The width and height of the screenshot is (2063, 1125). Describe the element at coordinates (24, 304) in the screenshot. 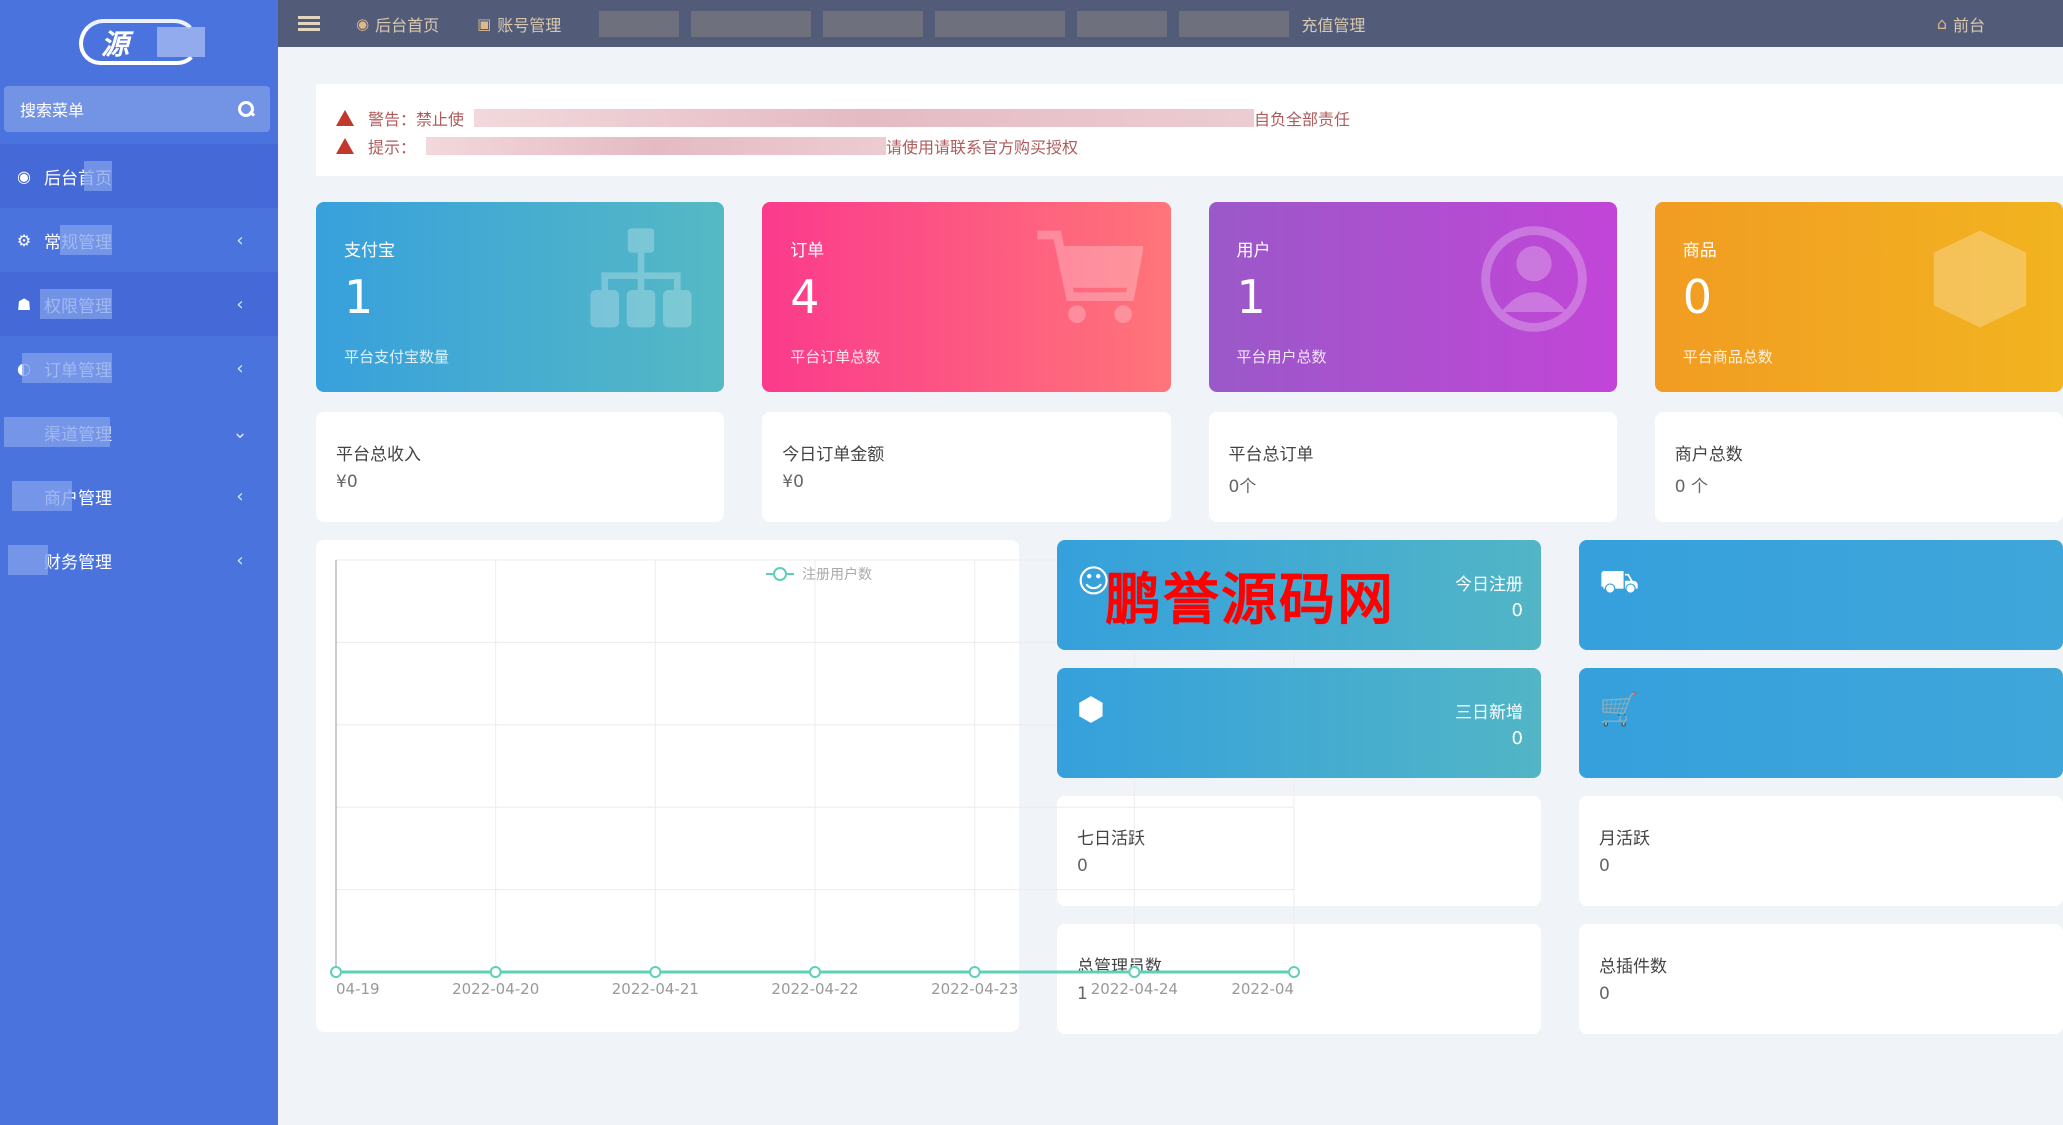

I see `users-icon: ☗` at that location.